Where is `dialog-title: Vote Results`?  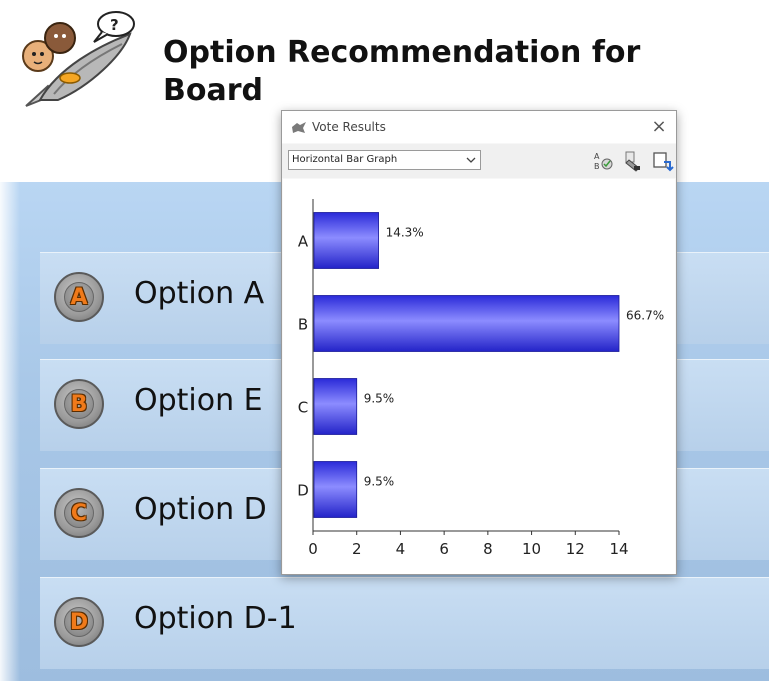
dialog-title: Vote Results is located at coordinates (349, 127).